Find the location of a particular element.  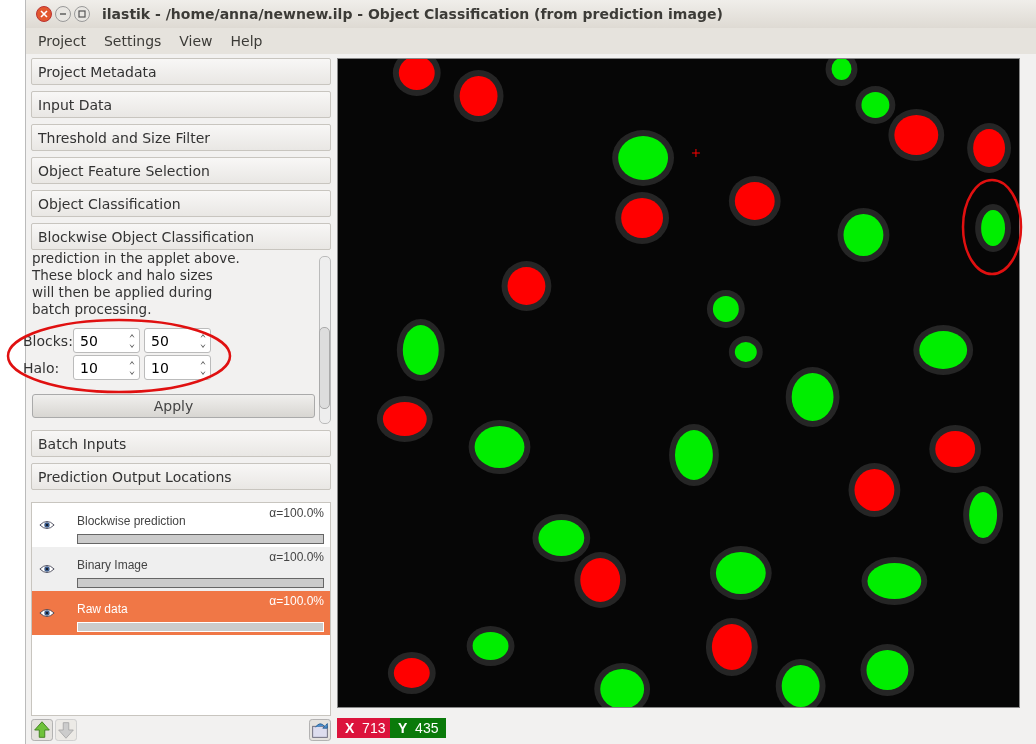

applet-header: Batch Inputs is located at coordinates (181, 443).